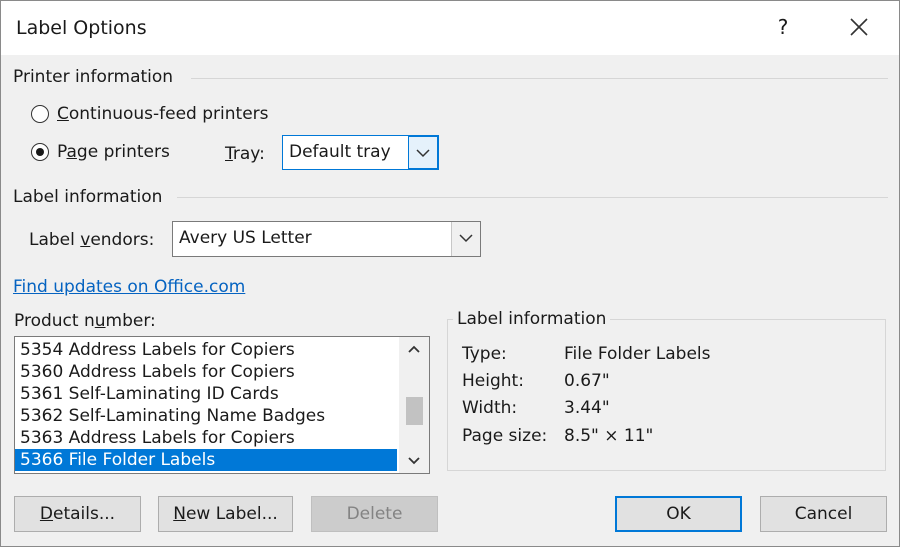 The width and height of the screenshot is (900, 547). Describe the element at coordinates (40, 114) in the screenshot. I see `continuous-feed-radio` at that location.